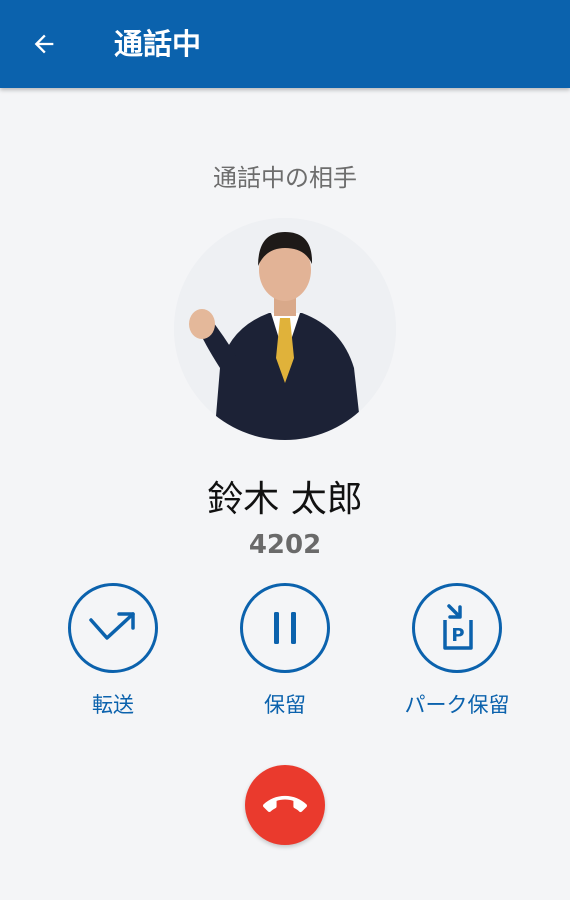 Image resolution: width=570 pixels, height=900 pixels. What do you see at coordinates (285, 178) in the screenshot?
I see `call-partner-caption: 通話中の相手` at bounding box center [285, 178].